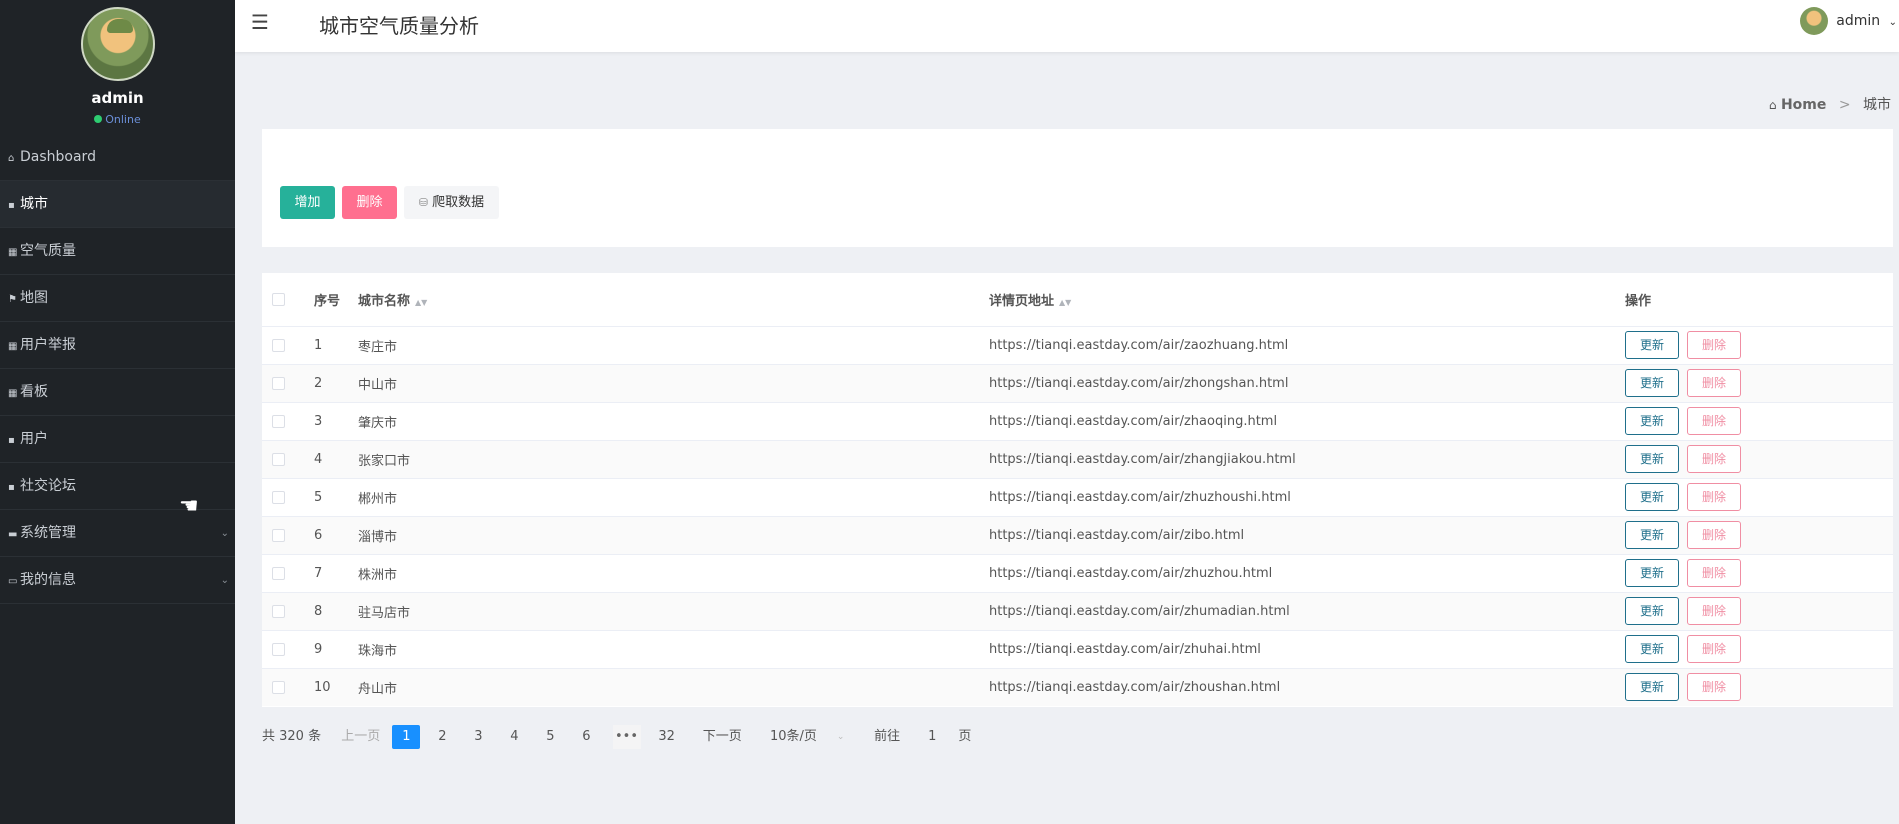 The height and width of the screenshot is (824, 1899). Describe the element at coordinates (399, 26) in the screenshot. I see `page-title: 城市空气质量分析` at that location.